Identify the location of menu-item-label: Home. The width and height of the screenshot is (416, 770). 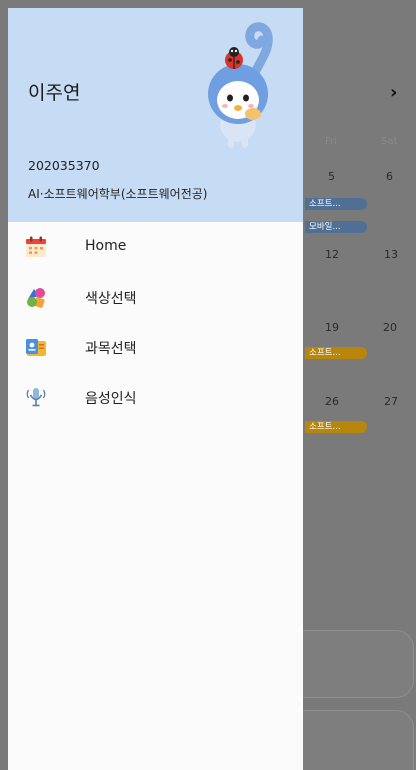
(106, 246).